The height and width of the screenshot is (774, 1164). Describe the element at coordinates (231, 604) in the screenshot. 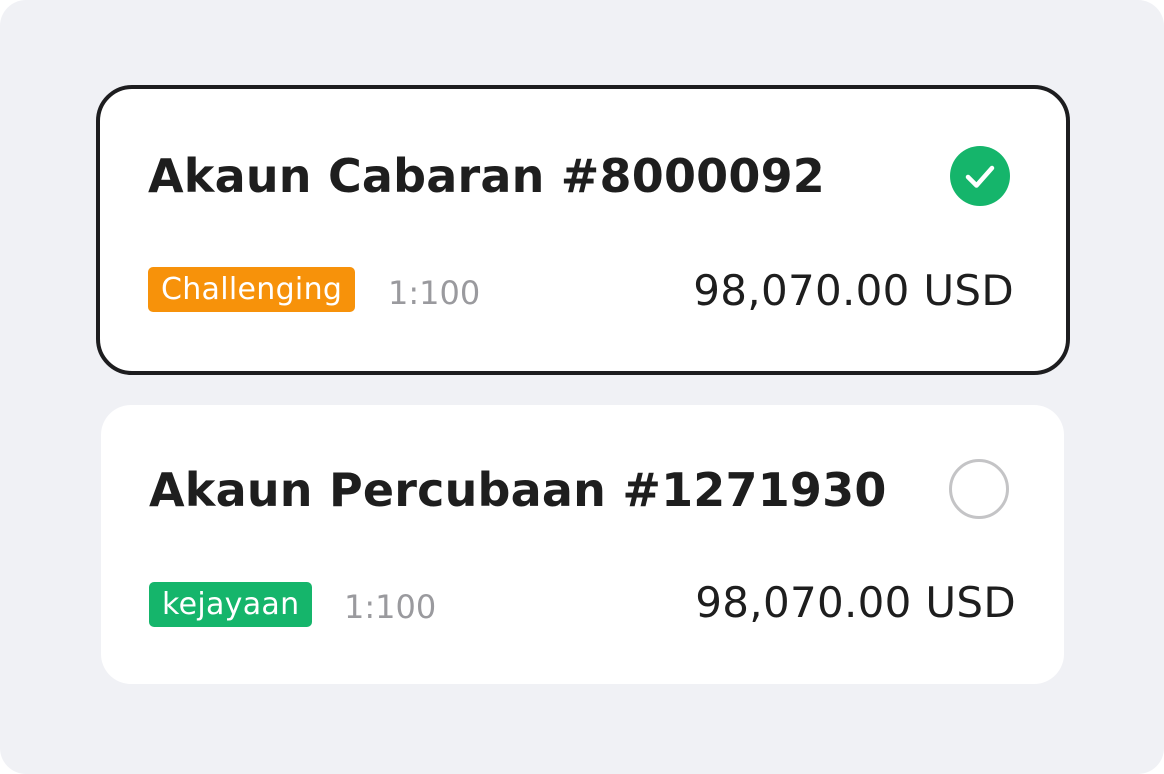

I see `account-type-badge: kejayaan` at that location.